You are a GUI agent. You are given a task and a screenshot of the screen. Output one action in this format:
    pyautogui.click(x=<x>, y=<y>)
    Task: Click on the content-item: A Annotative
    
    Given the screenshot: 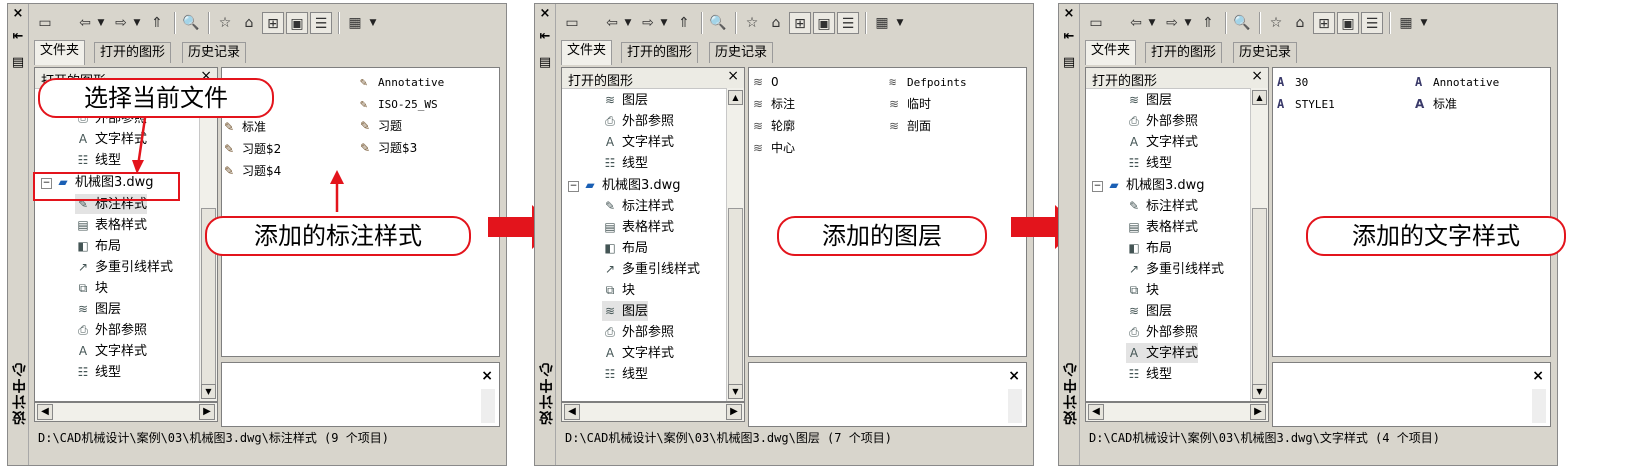 What is the action you would take?
    pyautogui.click(x=1457, y=82)
    